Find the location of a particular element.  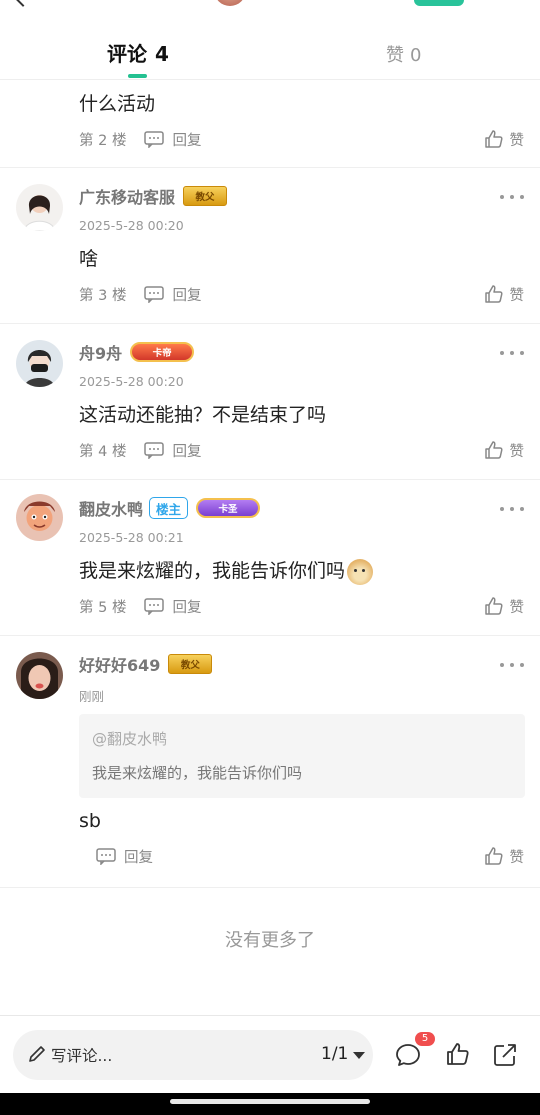

floor-number: 第 2 楼 is located at coordinates (103, 140).